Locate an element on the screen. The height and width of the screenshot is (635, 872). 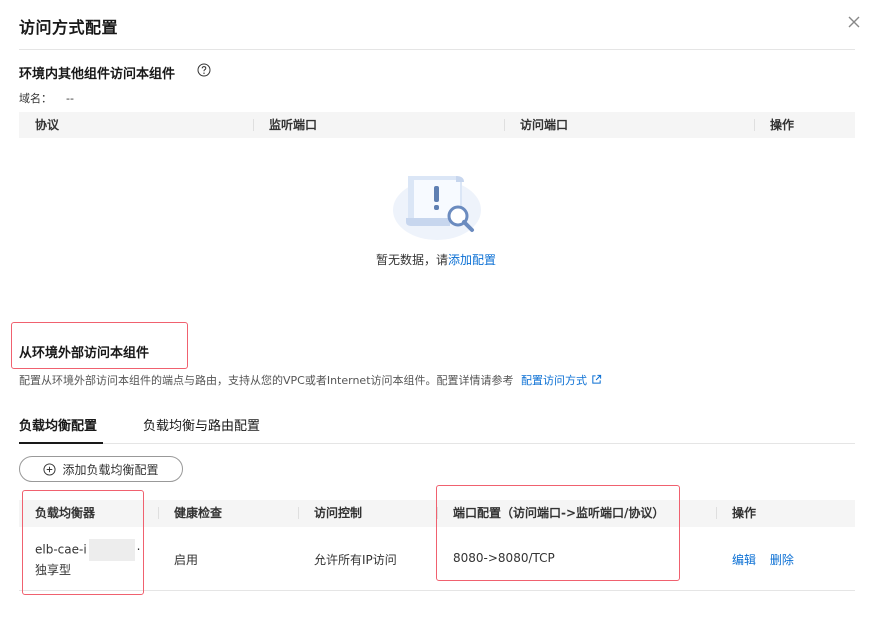
add-load-balancer-label: 添加负载均衡配置 is located at coordinates (110, 469).